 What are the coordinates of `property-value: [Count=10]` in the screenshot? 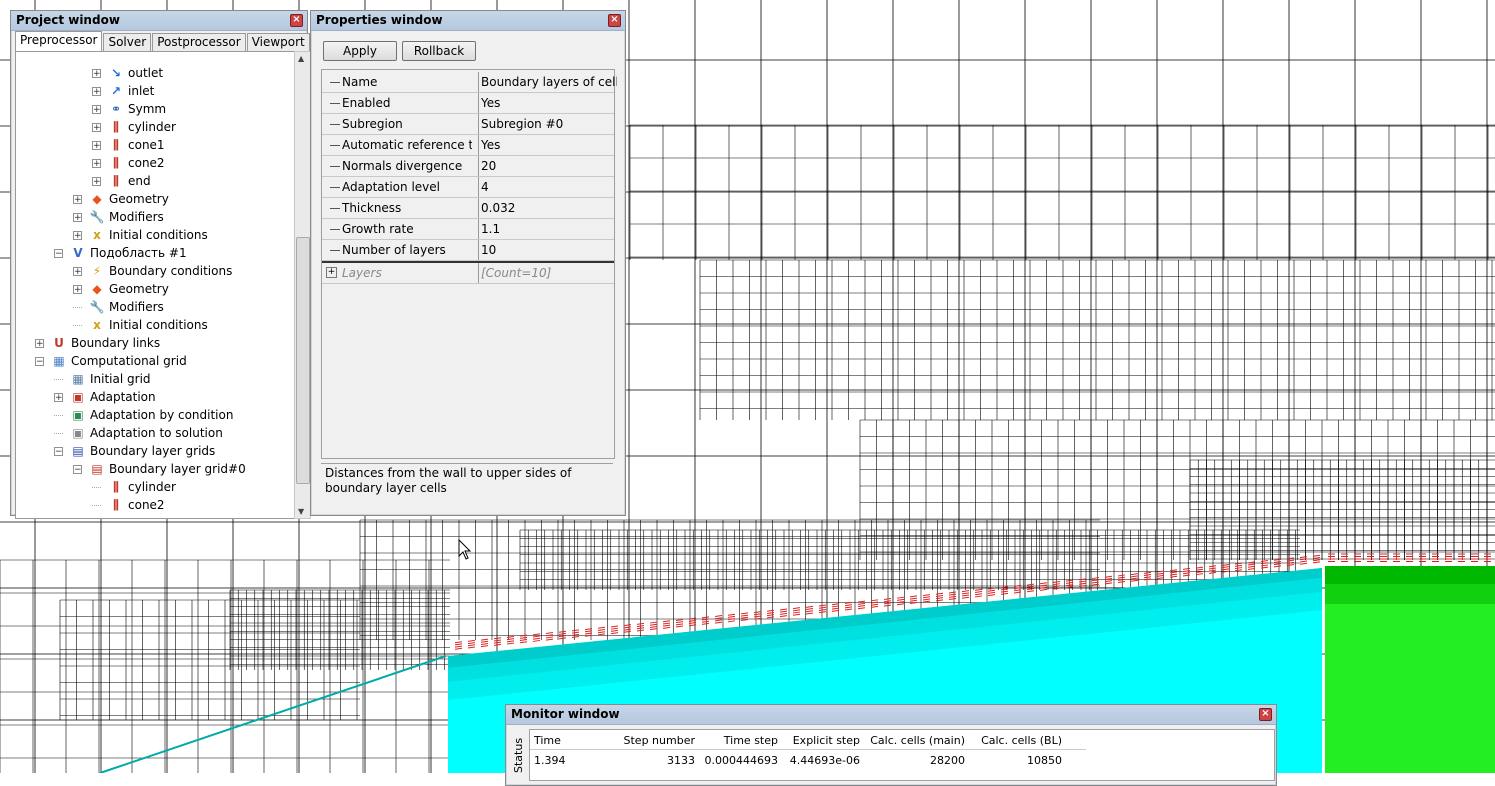 It's located at (547, 273).